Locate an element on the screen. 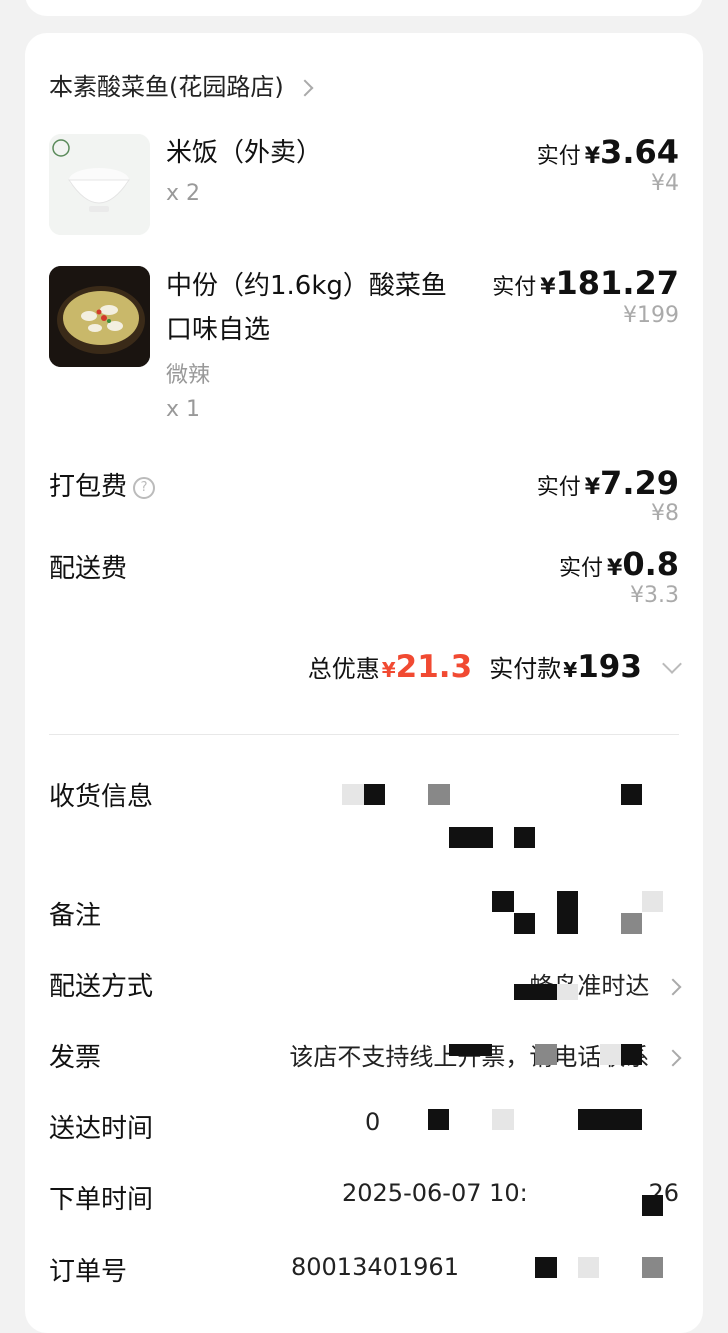 Image resolution: width=728 pixels, height=1333 pixels. total-paid: 193 is located at coordinates (609, 667).